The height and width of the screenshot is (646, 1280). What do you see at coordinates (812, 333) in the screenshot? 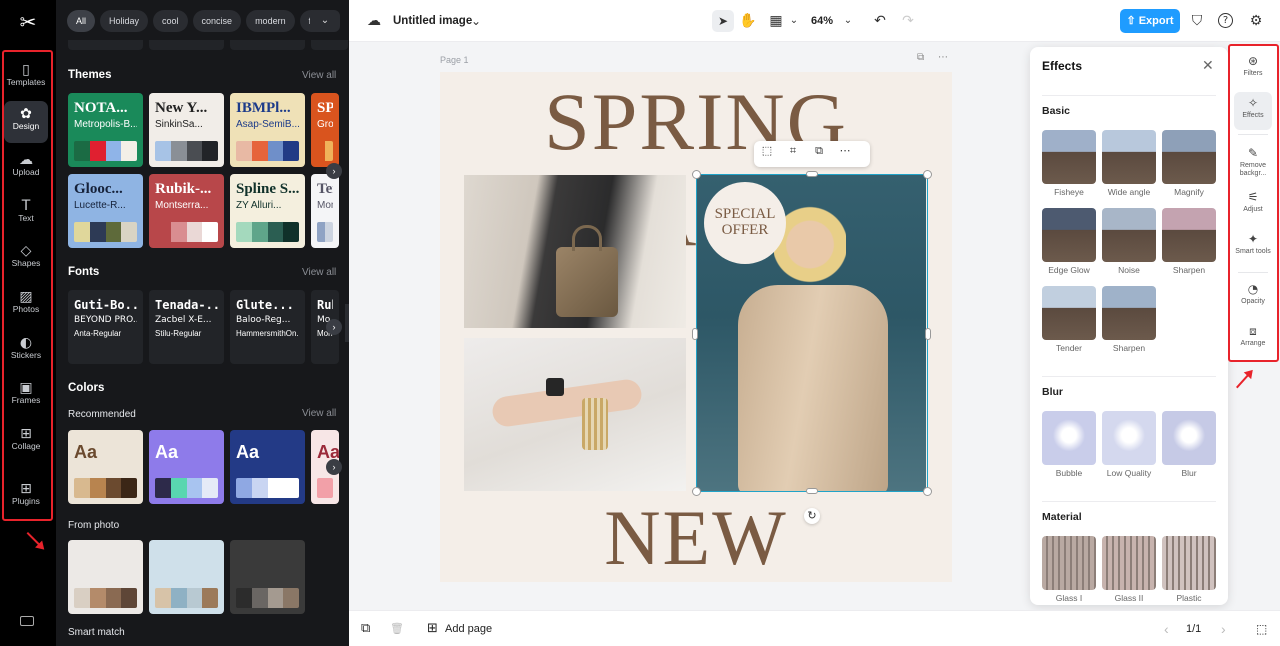
I see `selection-box` at bounding box center [812, 333].